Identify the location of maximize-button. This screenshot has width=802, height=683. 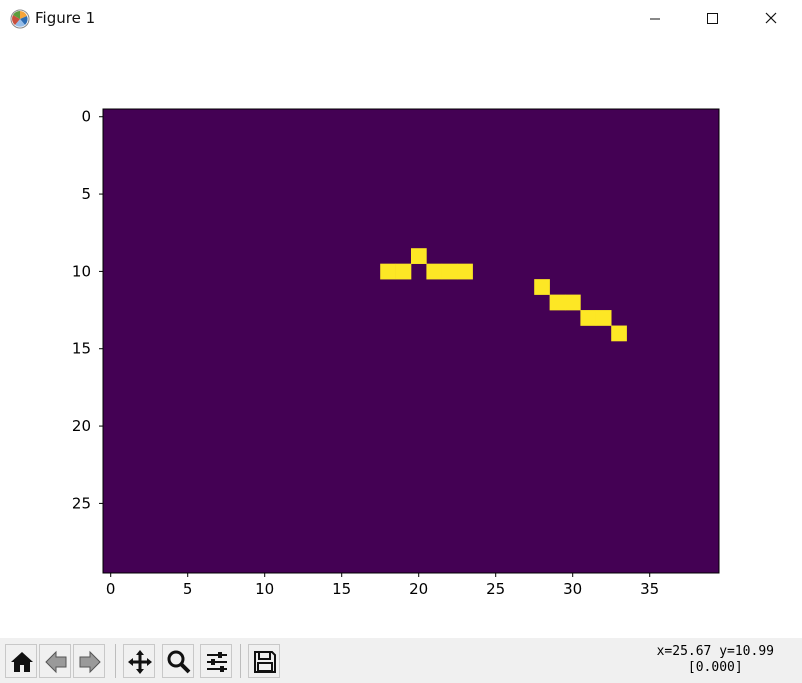
(712, 19).